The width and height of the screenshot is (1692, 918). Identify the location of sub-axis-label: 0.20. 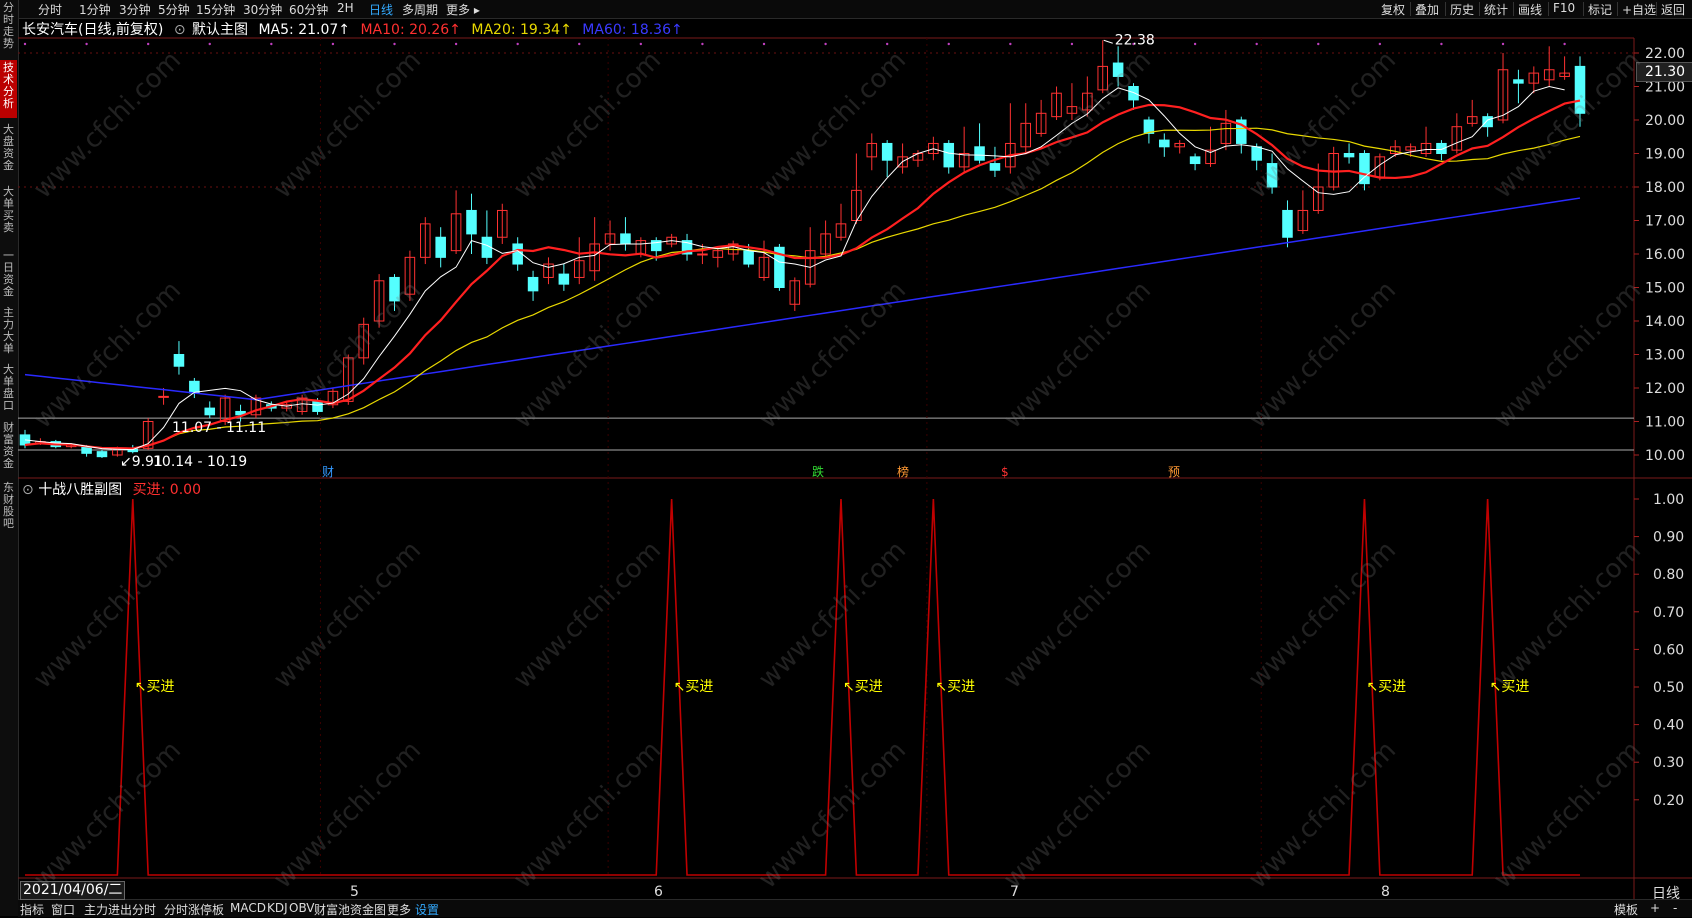
(1668, 801).